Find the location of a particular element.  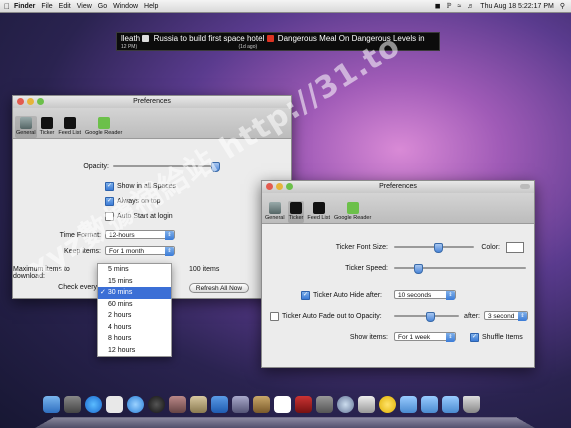

opacity-slider is located at coordinates (166, 167).